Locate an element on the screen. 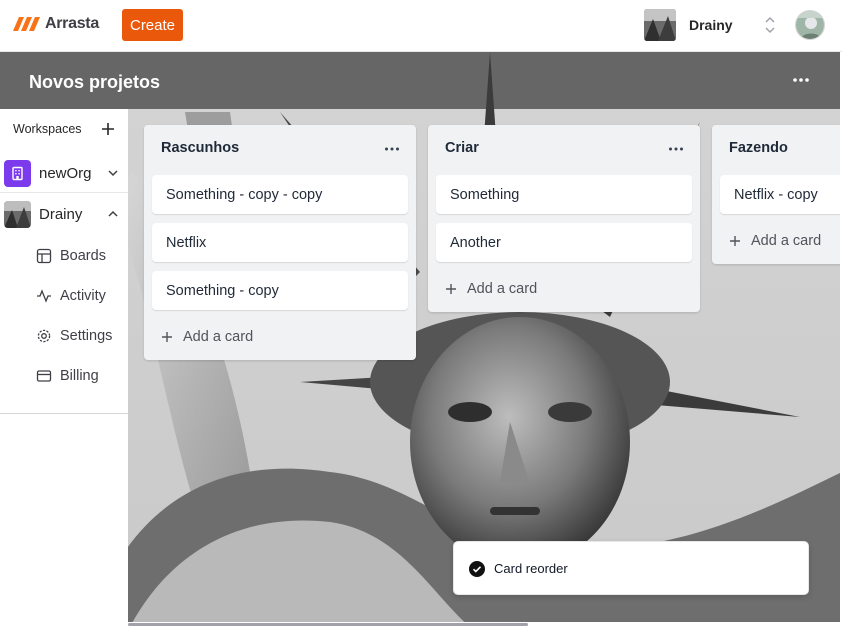 Image resolution: width=842 pixels, height=627 pixels. toast-message: Card reorder is located at coordinates (531, 568).